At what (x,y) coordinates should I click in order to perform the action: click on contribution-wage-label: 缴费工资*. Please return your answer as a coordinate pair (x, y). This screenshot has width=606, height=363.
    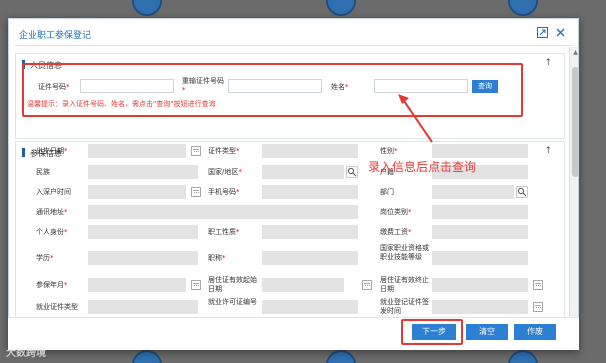
    Looking at the image, I should click on (396, 232).